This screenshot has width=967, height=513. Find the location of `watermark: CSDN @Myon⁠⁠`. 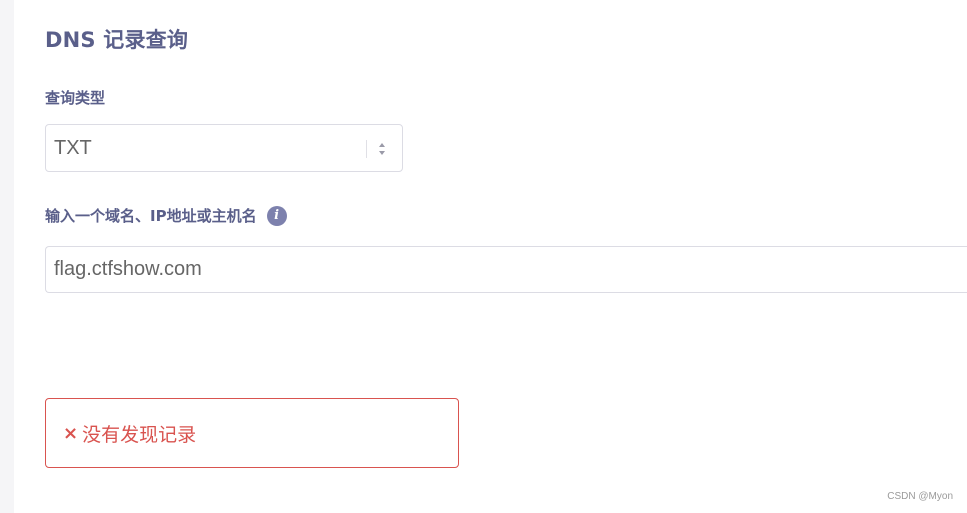

watermark: CSDN @Myon⁠⁠ is located at coordinates (920, 496).